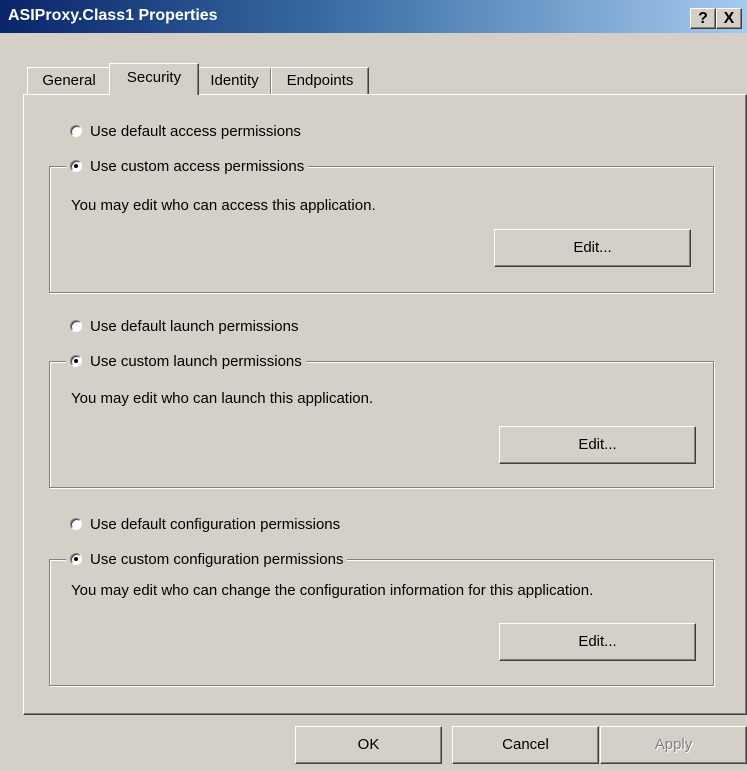 The image size is (747, 771). I want to click on default-configuration-radio: Use default configuration permissions, so click(207, 524).